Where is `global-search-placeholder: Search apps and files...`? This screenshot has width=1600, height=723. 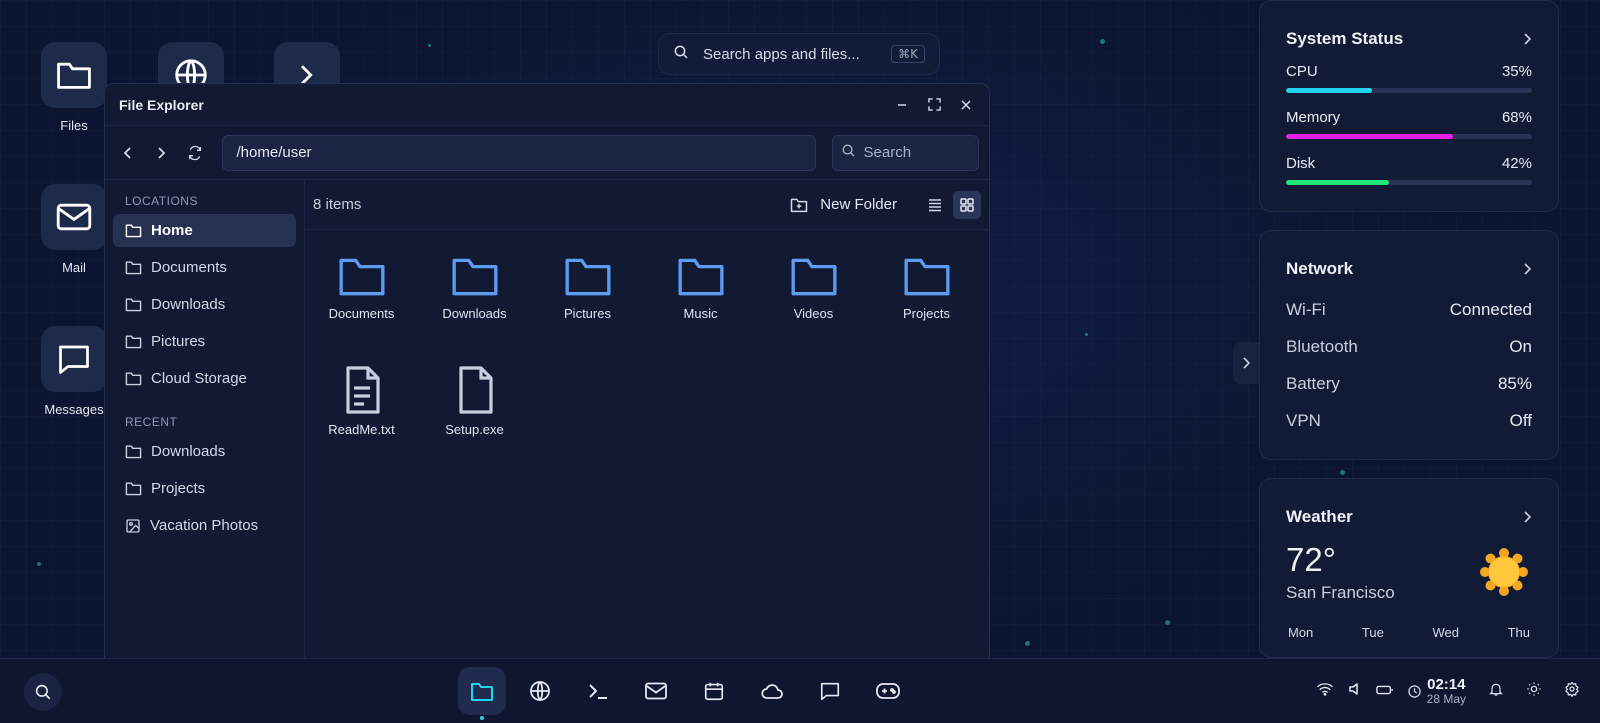 global-search-placeholder: Search apps and files... is located at coordinates (781, 54).